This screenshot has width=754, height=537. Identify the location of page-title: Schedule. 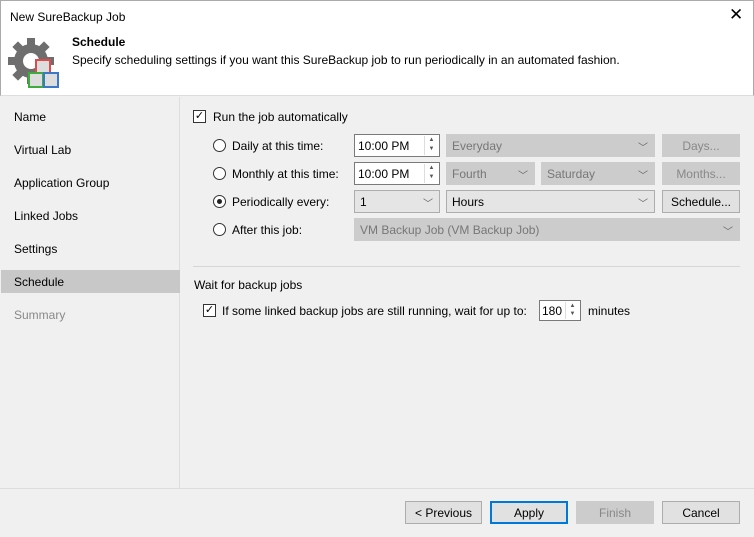
(99, 42).